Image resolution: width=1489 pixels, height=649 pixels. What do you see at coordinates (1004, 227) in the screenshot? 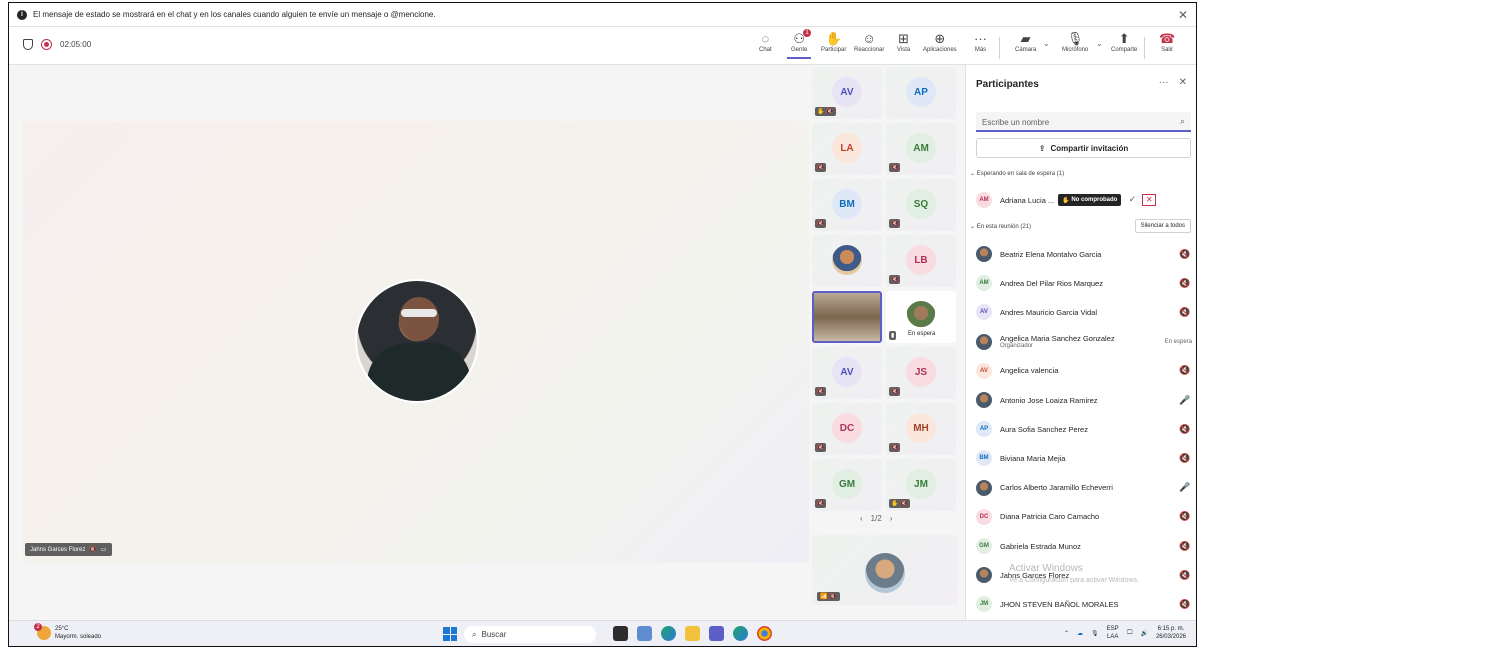
I see `meeting-header-label: En esta reunión (21)` at bounding box center [1004, 227].